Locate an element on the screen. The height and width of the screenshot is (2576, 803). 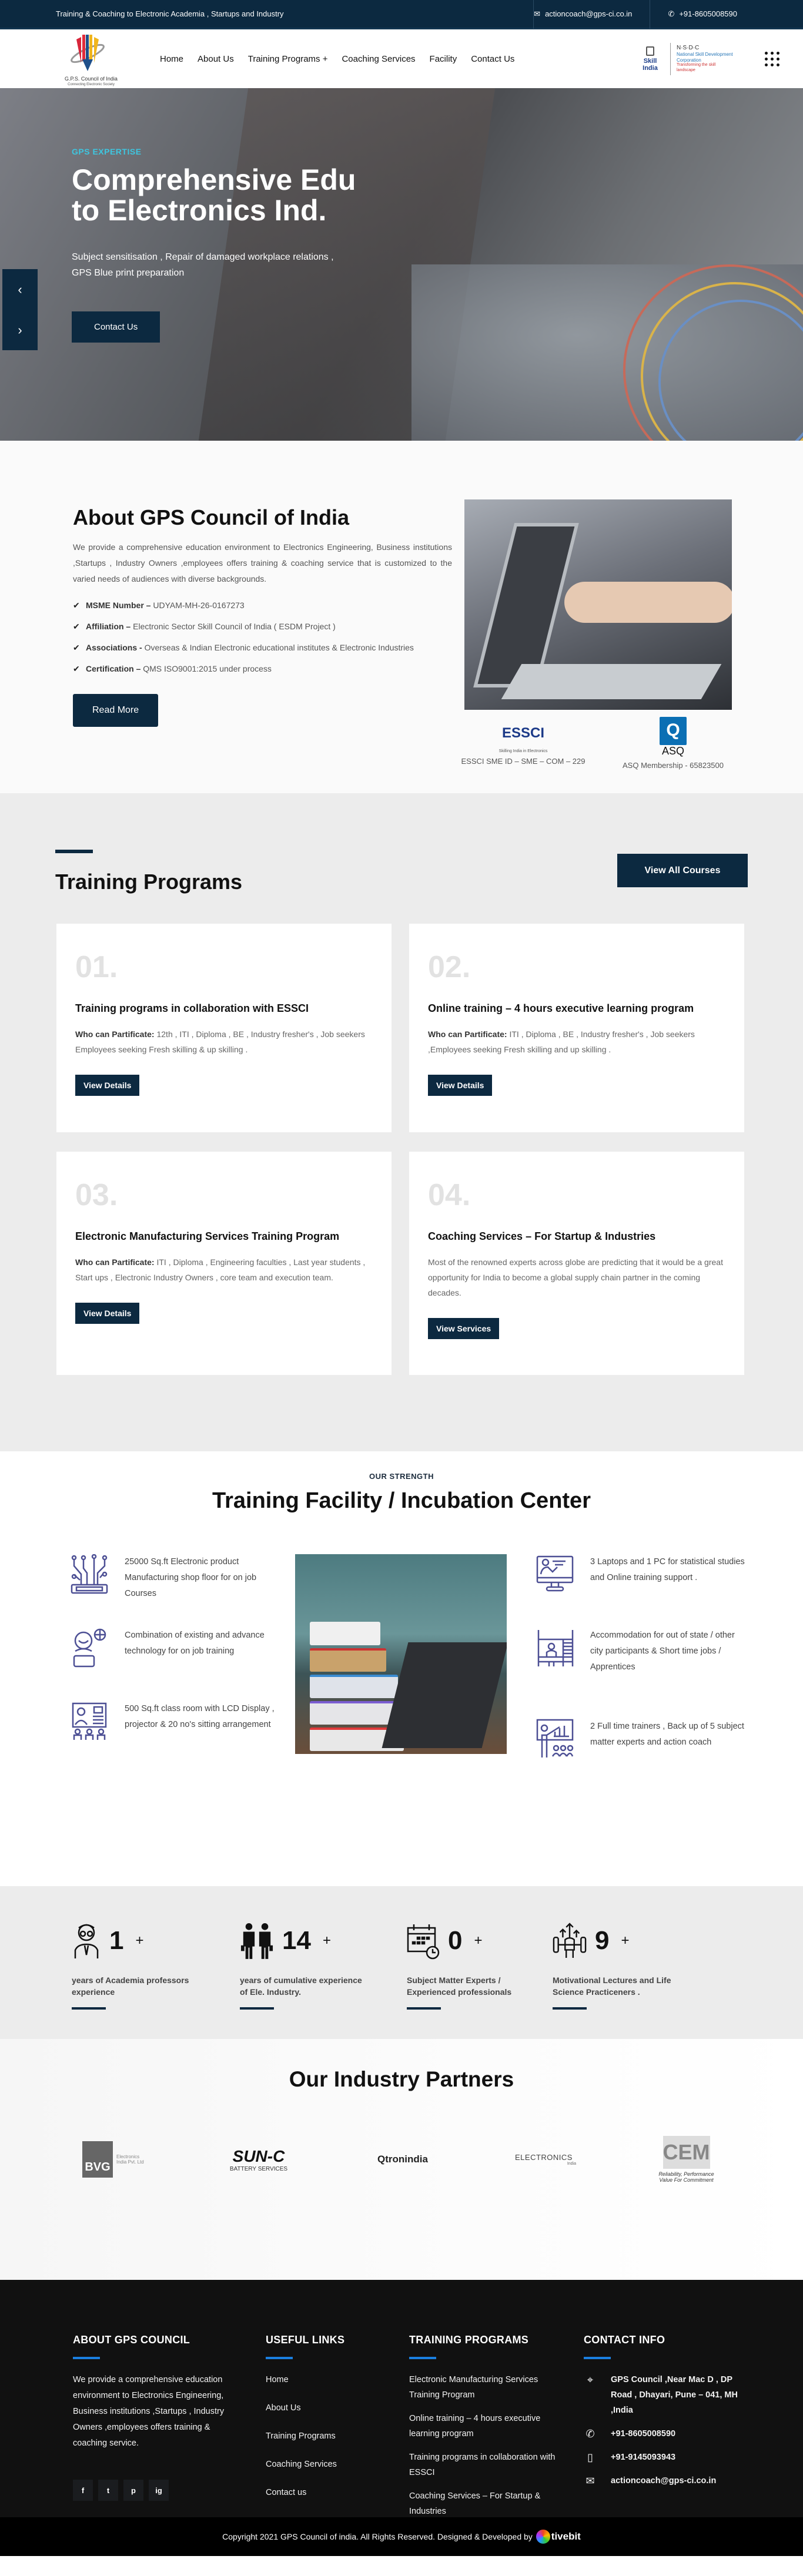
skill-india-text: Skill India is located at coordinates (650, 64).